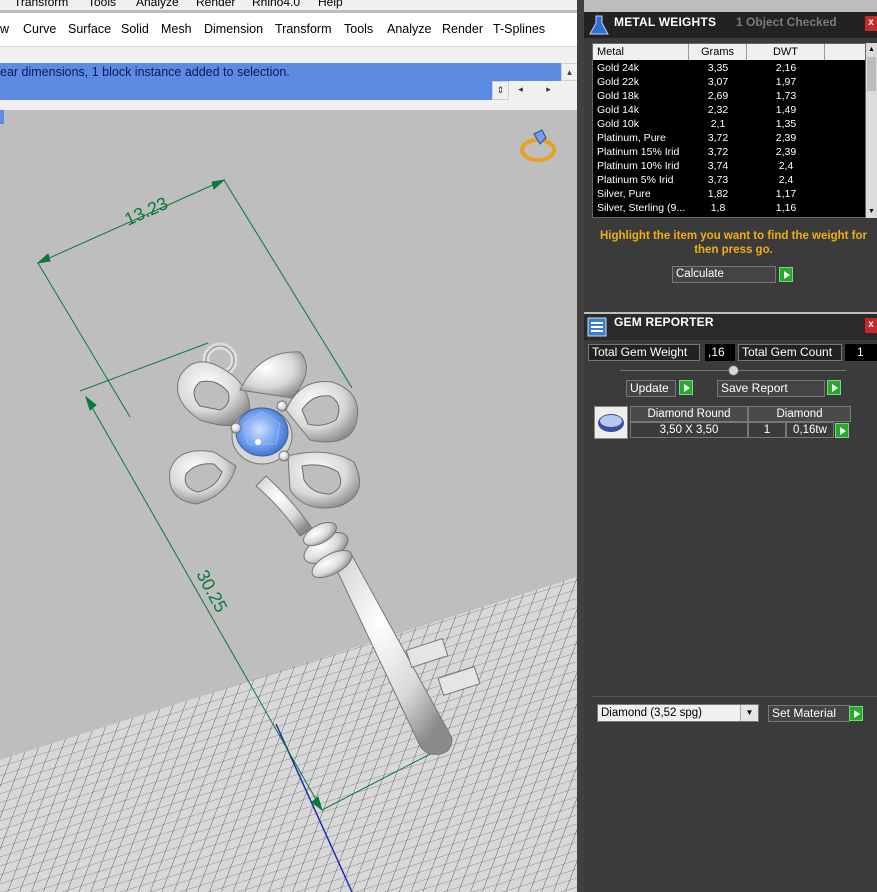 The width and height of the screenshot is (877, 892). Describe the element at coordinates (730, 26) in the screenshot. I see `metal-weights-titlebar: METAL WEIGHTS 1 Object Checked x` at that location.